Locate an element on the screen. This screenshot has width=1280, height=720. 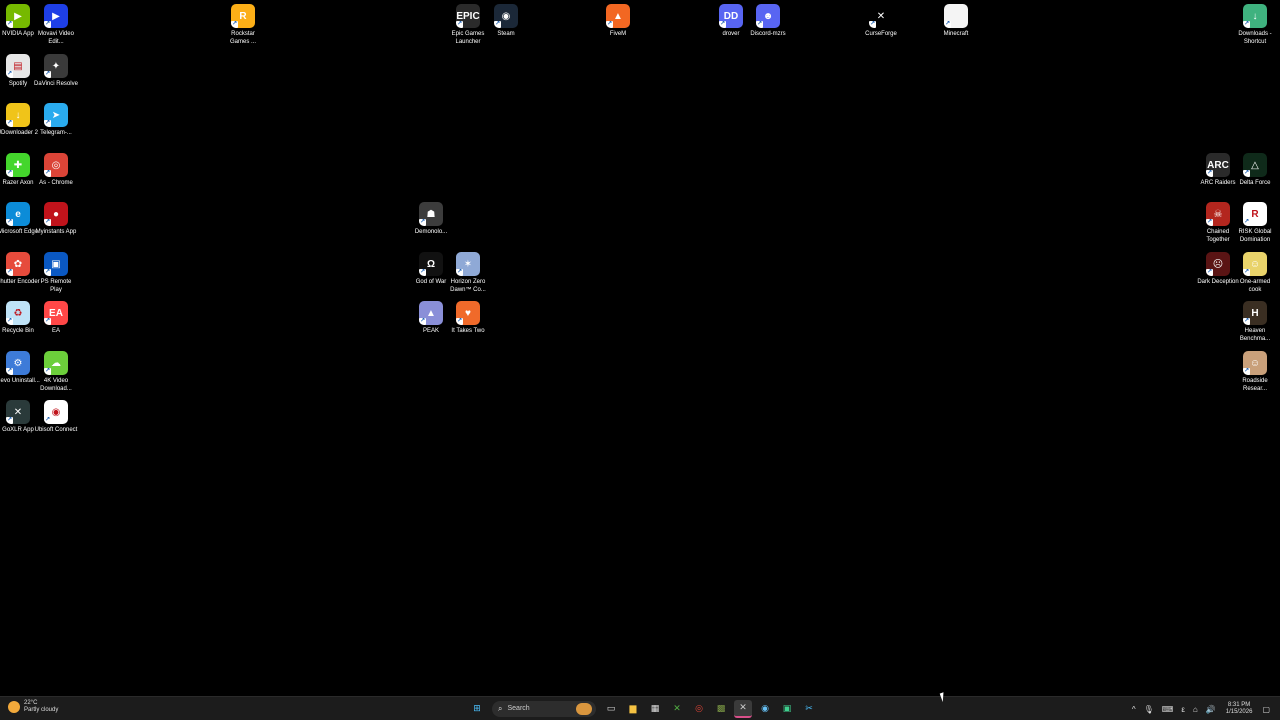
icon-glyph: ✶ is located at coordinates (468, 264).